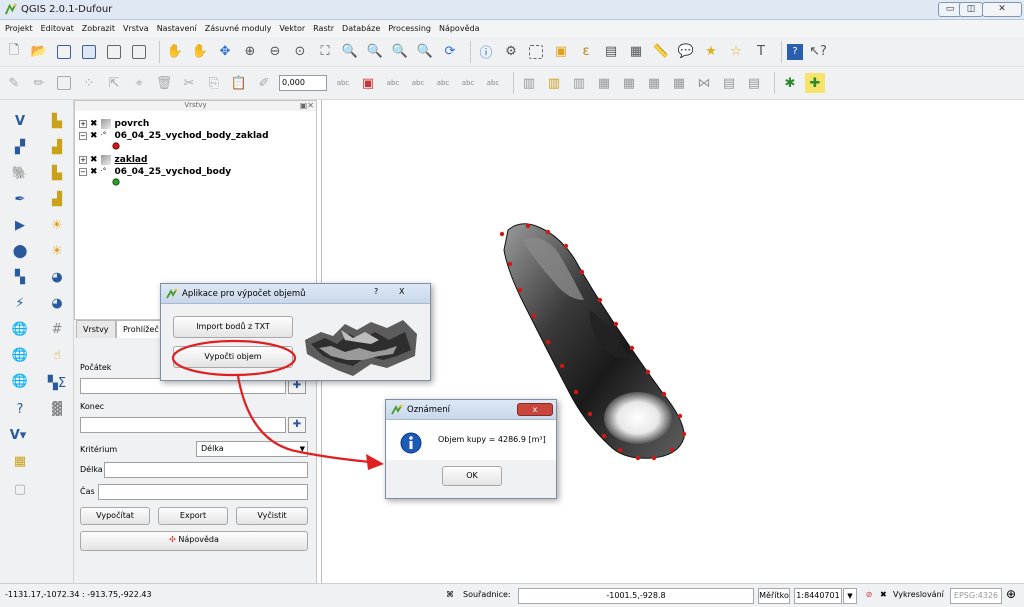 This screenshot has width=1024, height=607. What do you see at coordinates (561, 52) in the screenshot?
I see `deselect-icon: ▣` at bounding box center [561, 52].